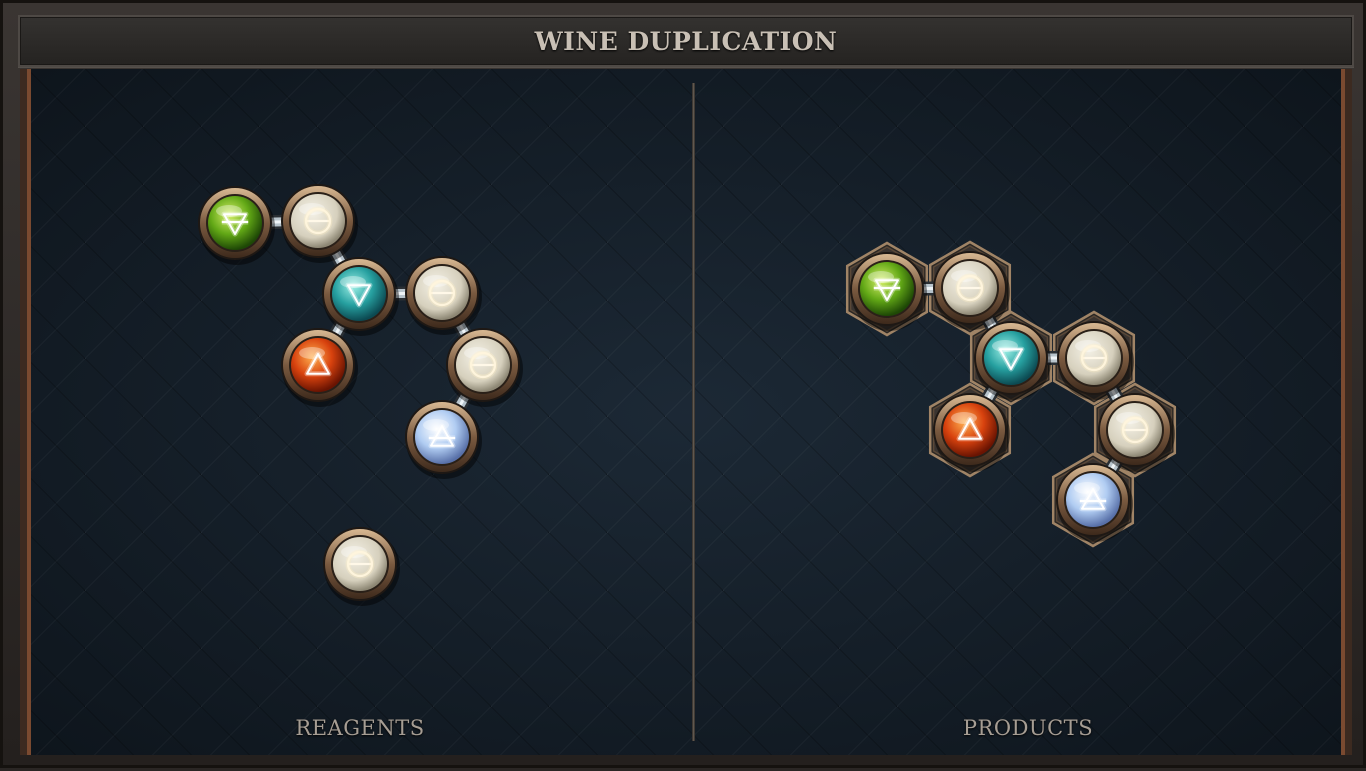 This screenshot has height=771, width=1366. I want to click on reagent-atom-earth, so click(236, 225).